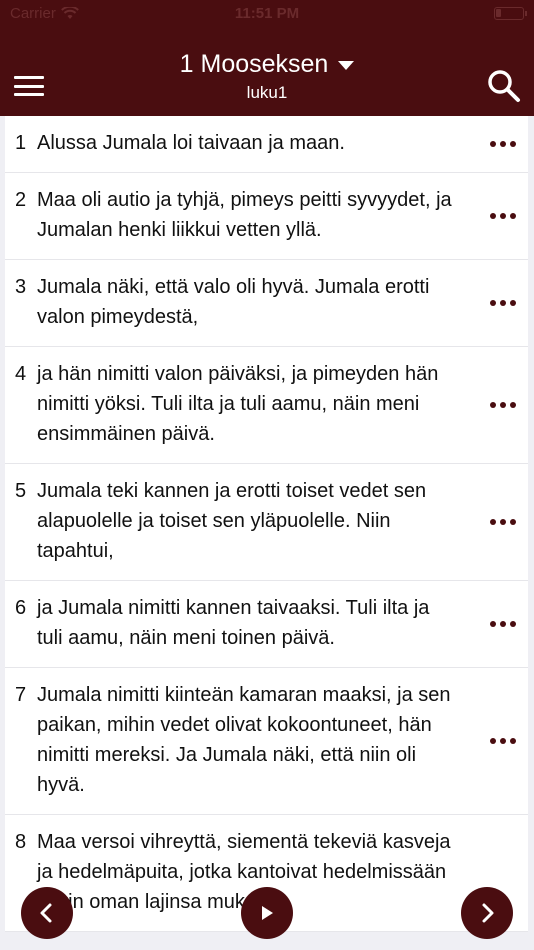 This screenshot has height=950, width=534. What do you see at coordinates (510, 13) in the screenshot?
I see `battery-icon` at bounding box center [510, 13].